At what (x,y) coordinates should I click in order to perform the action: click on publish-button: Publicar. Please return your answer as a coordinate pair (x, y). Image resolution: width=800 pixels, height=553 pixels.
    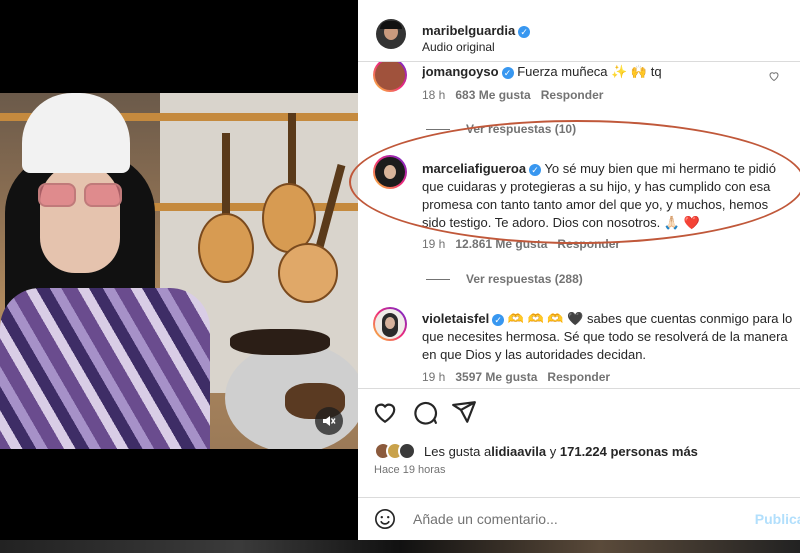
    Looking at the image, I should click on (777, 519).